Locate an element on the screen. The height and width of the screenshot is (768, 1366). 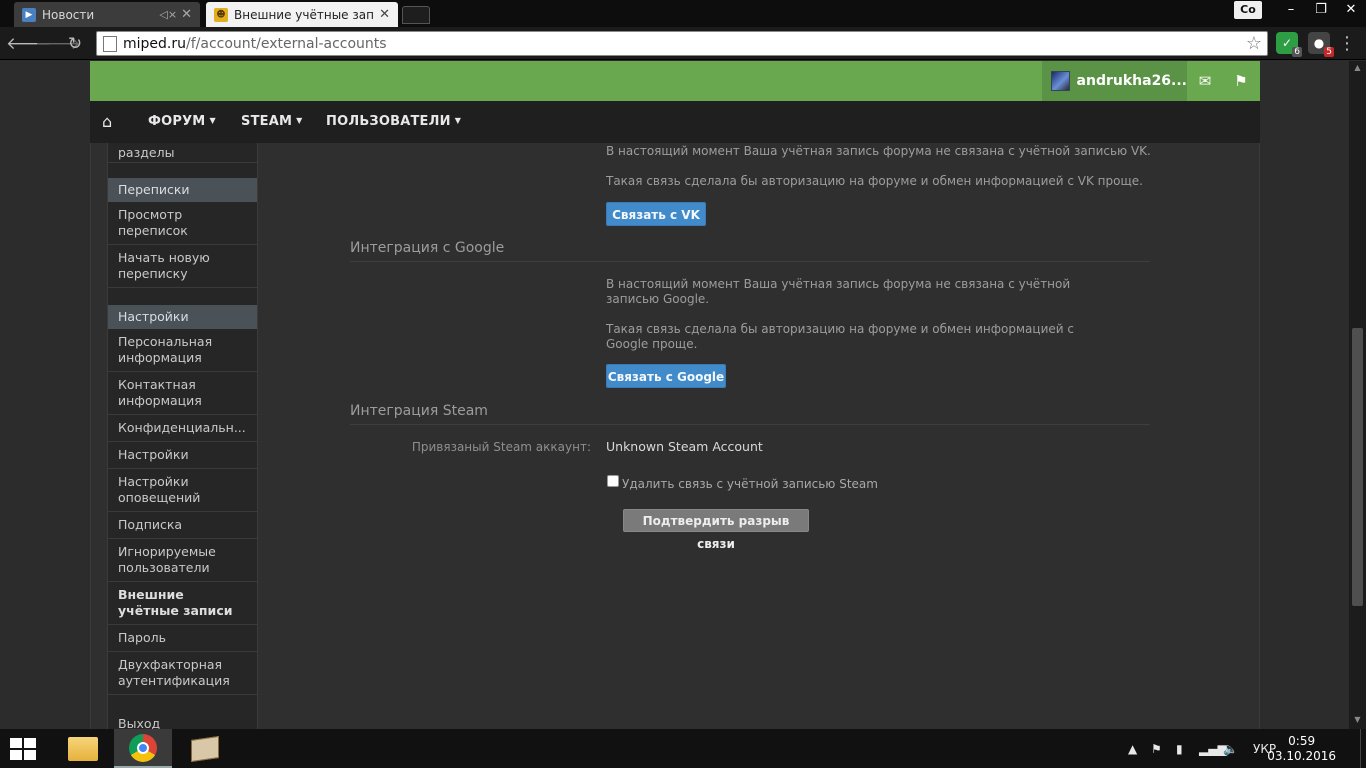
windows-taskbar: ▲ ⚑ ▮ ▂▄▆ 🔈 УКР 0:59 03.10.2016 is located at coordinates (683, 748).